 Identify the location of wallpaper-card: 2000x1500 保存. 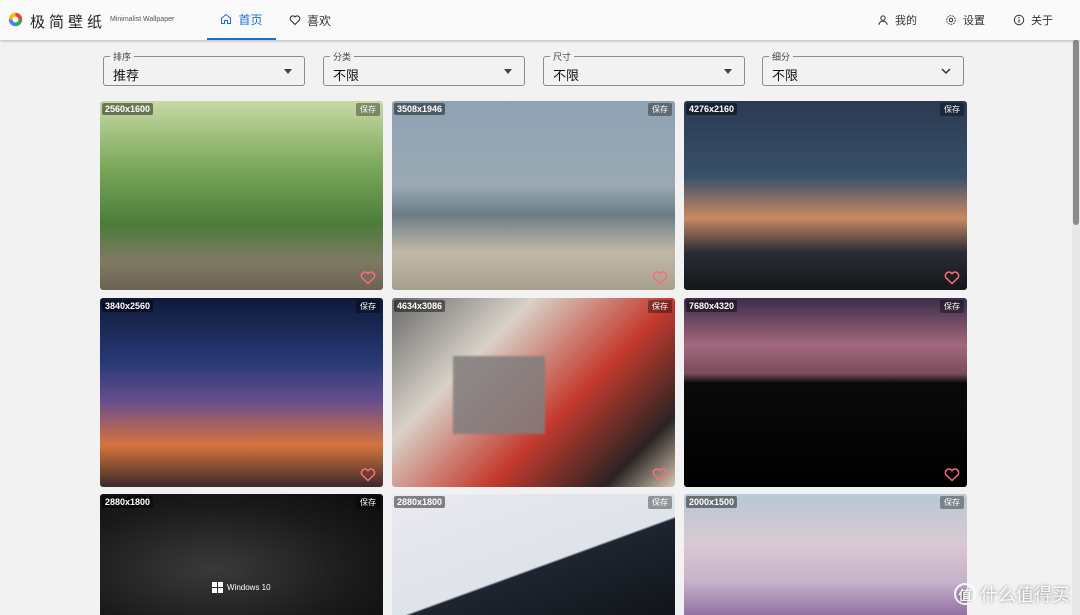
(825, 554).